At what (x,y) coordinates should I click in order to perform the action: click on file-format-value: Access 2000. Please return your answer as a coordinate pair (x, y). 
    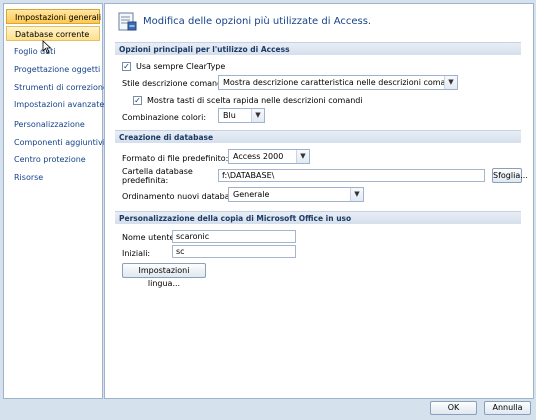
    Looking at the image, I should click on (258, 156).